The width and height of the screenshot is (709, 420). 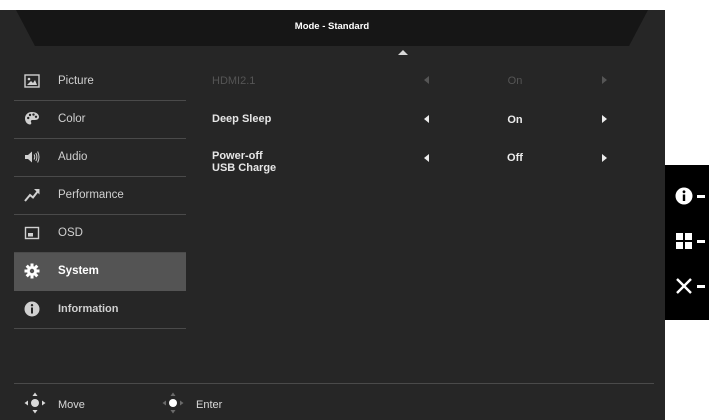 What do you see at coordinates (100, 272) in the screenshot?
I see `sidebar-item-system: System` at bounding box center [100, 272].